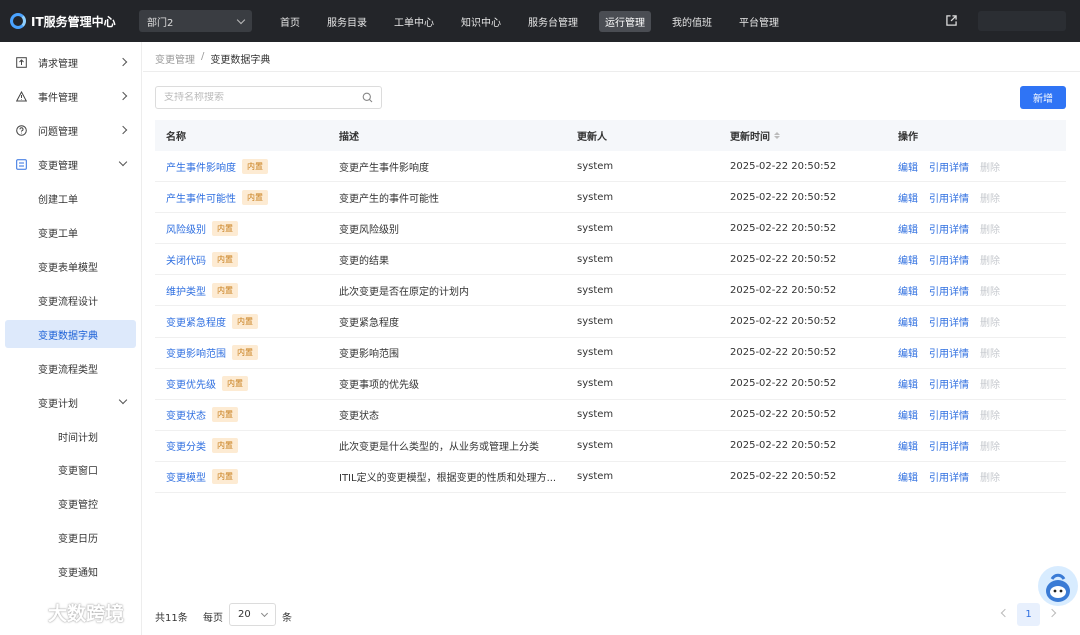 The height and width of the screenshot is (635, 1080). Describe the element at coordinates (186, 476) in the screenshot. I see `name-link: 变更模型` at that location.